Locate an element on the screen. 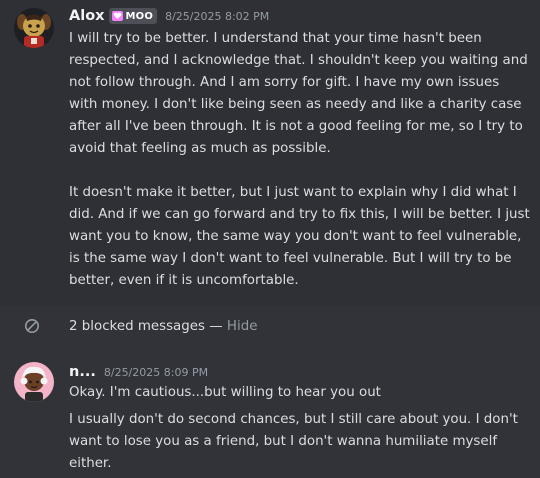 This screenshot has width=540, height=478. avatar-alox is located at coordinates (34, 28).